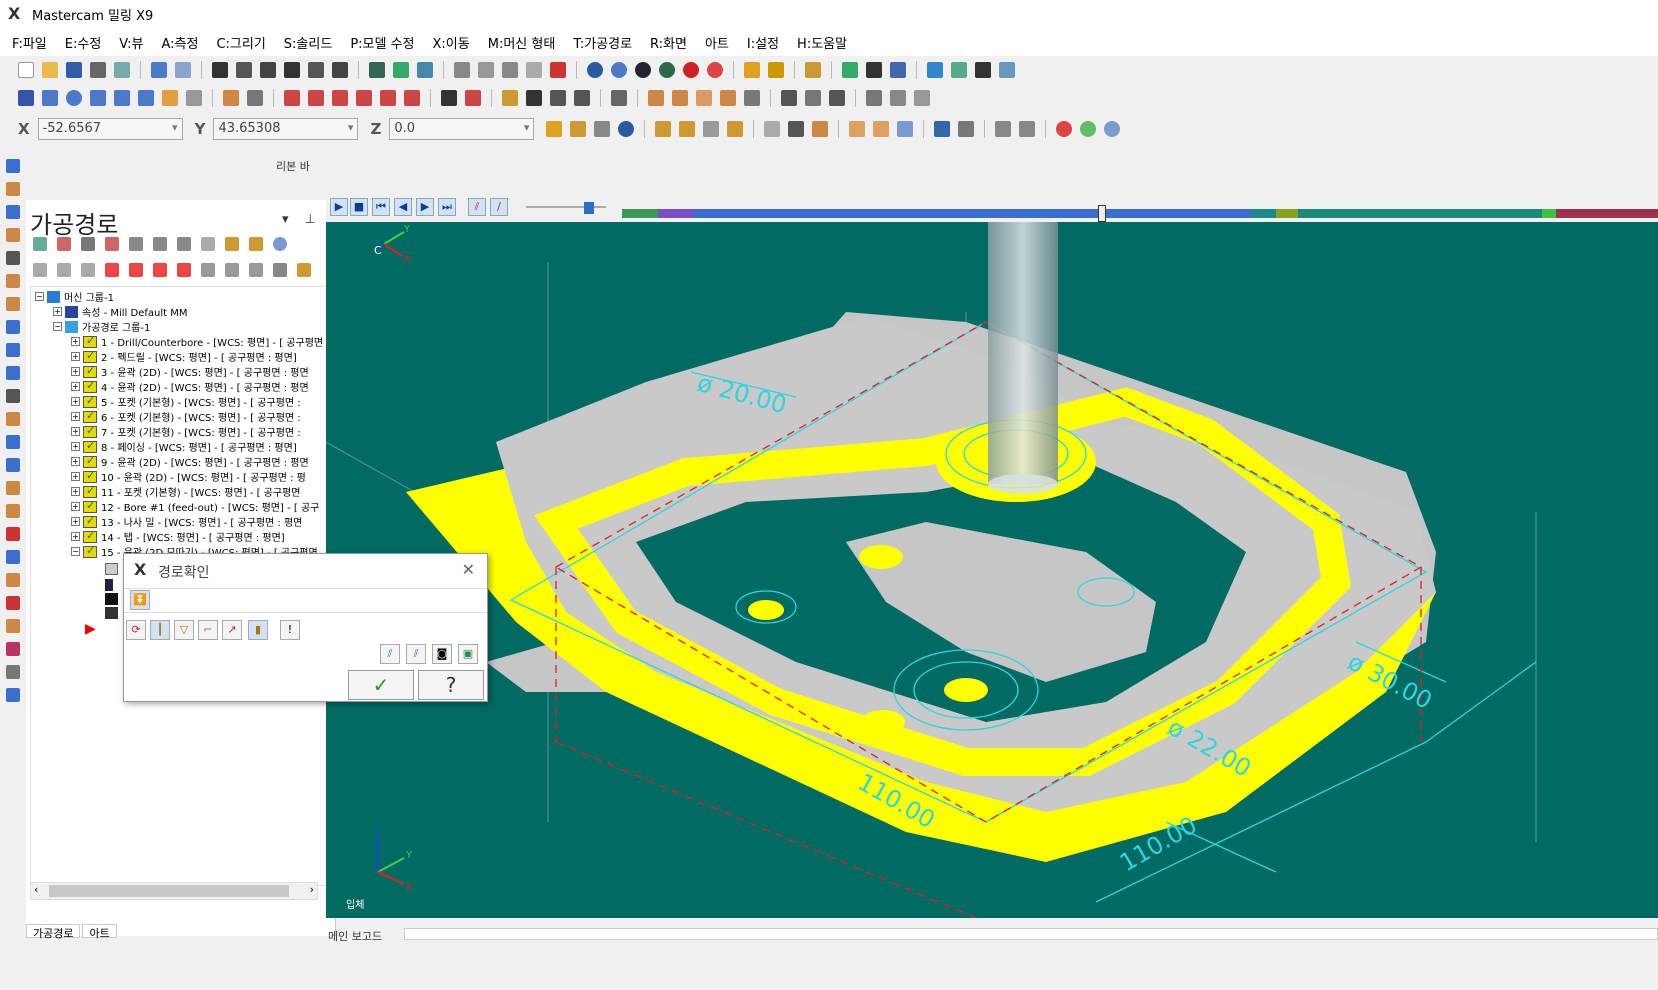  Describe the element at coordinates (776, 70) in the screenshot. I see `markup-icon` at that location.